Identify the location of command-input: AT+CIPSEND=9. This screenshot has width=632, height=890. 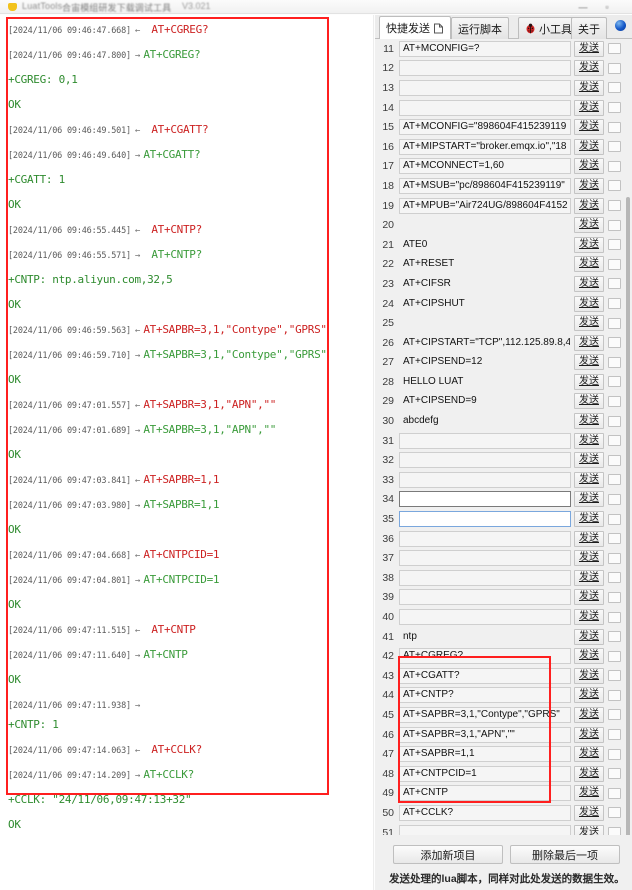
(485, 401).